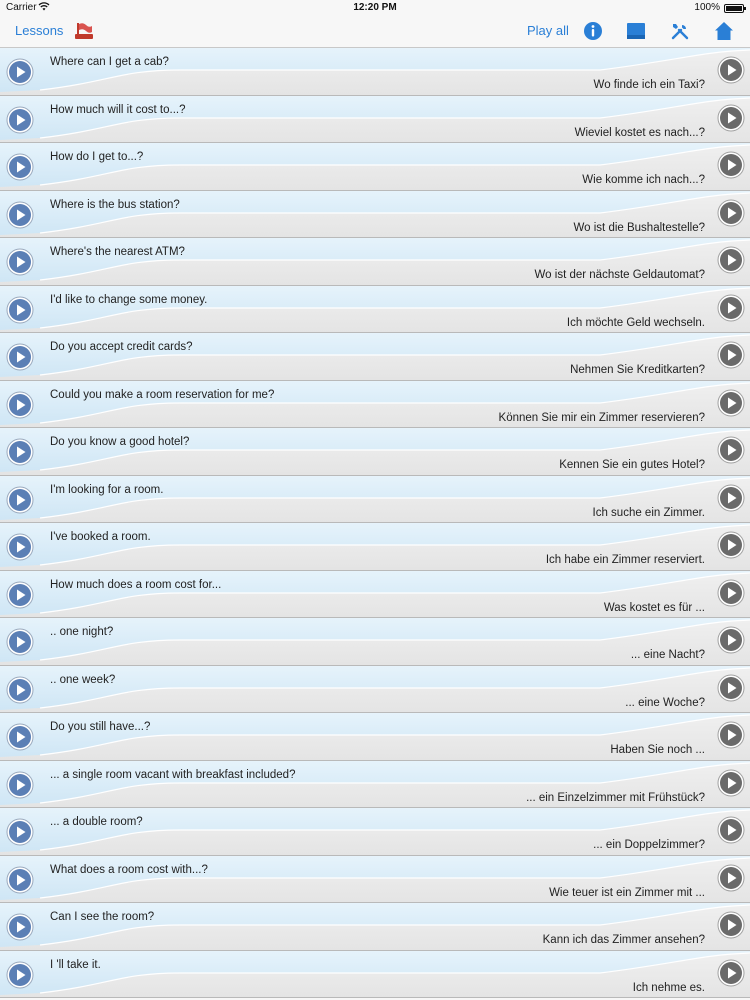  I want to click on english-phrase: Do you know a good hotel?, so click(120, 442).